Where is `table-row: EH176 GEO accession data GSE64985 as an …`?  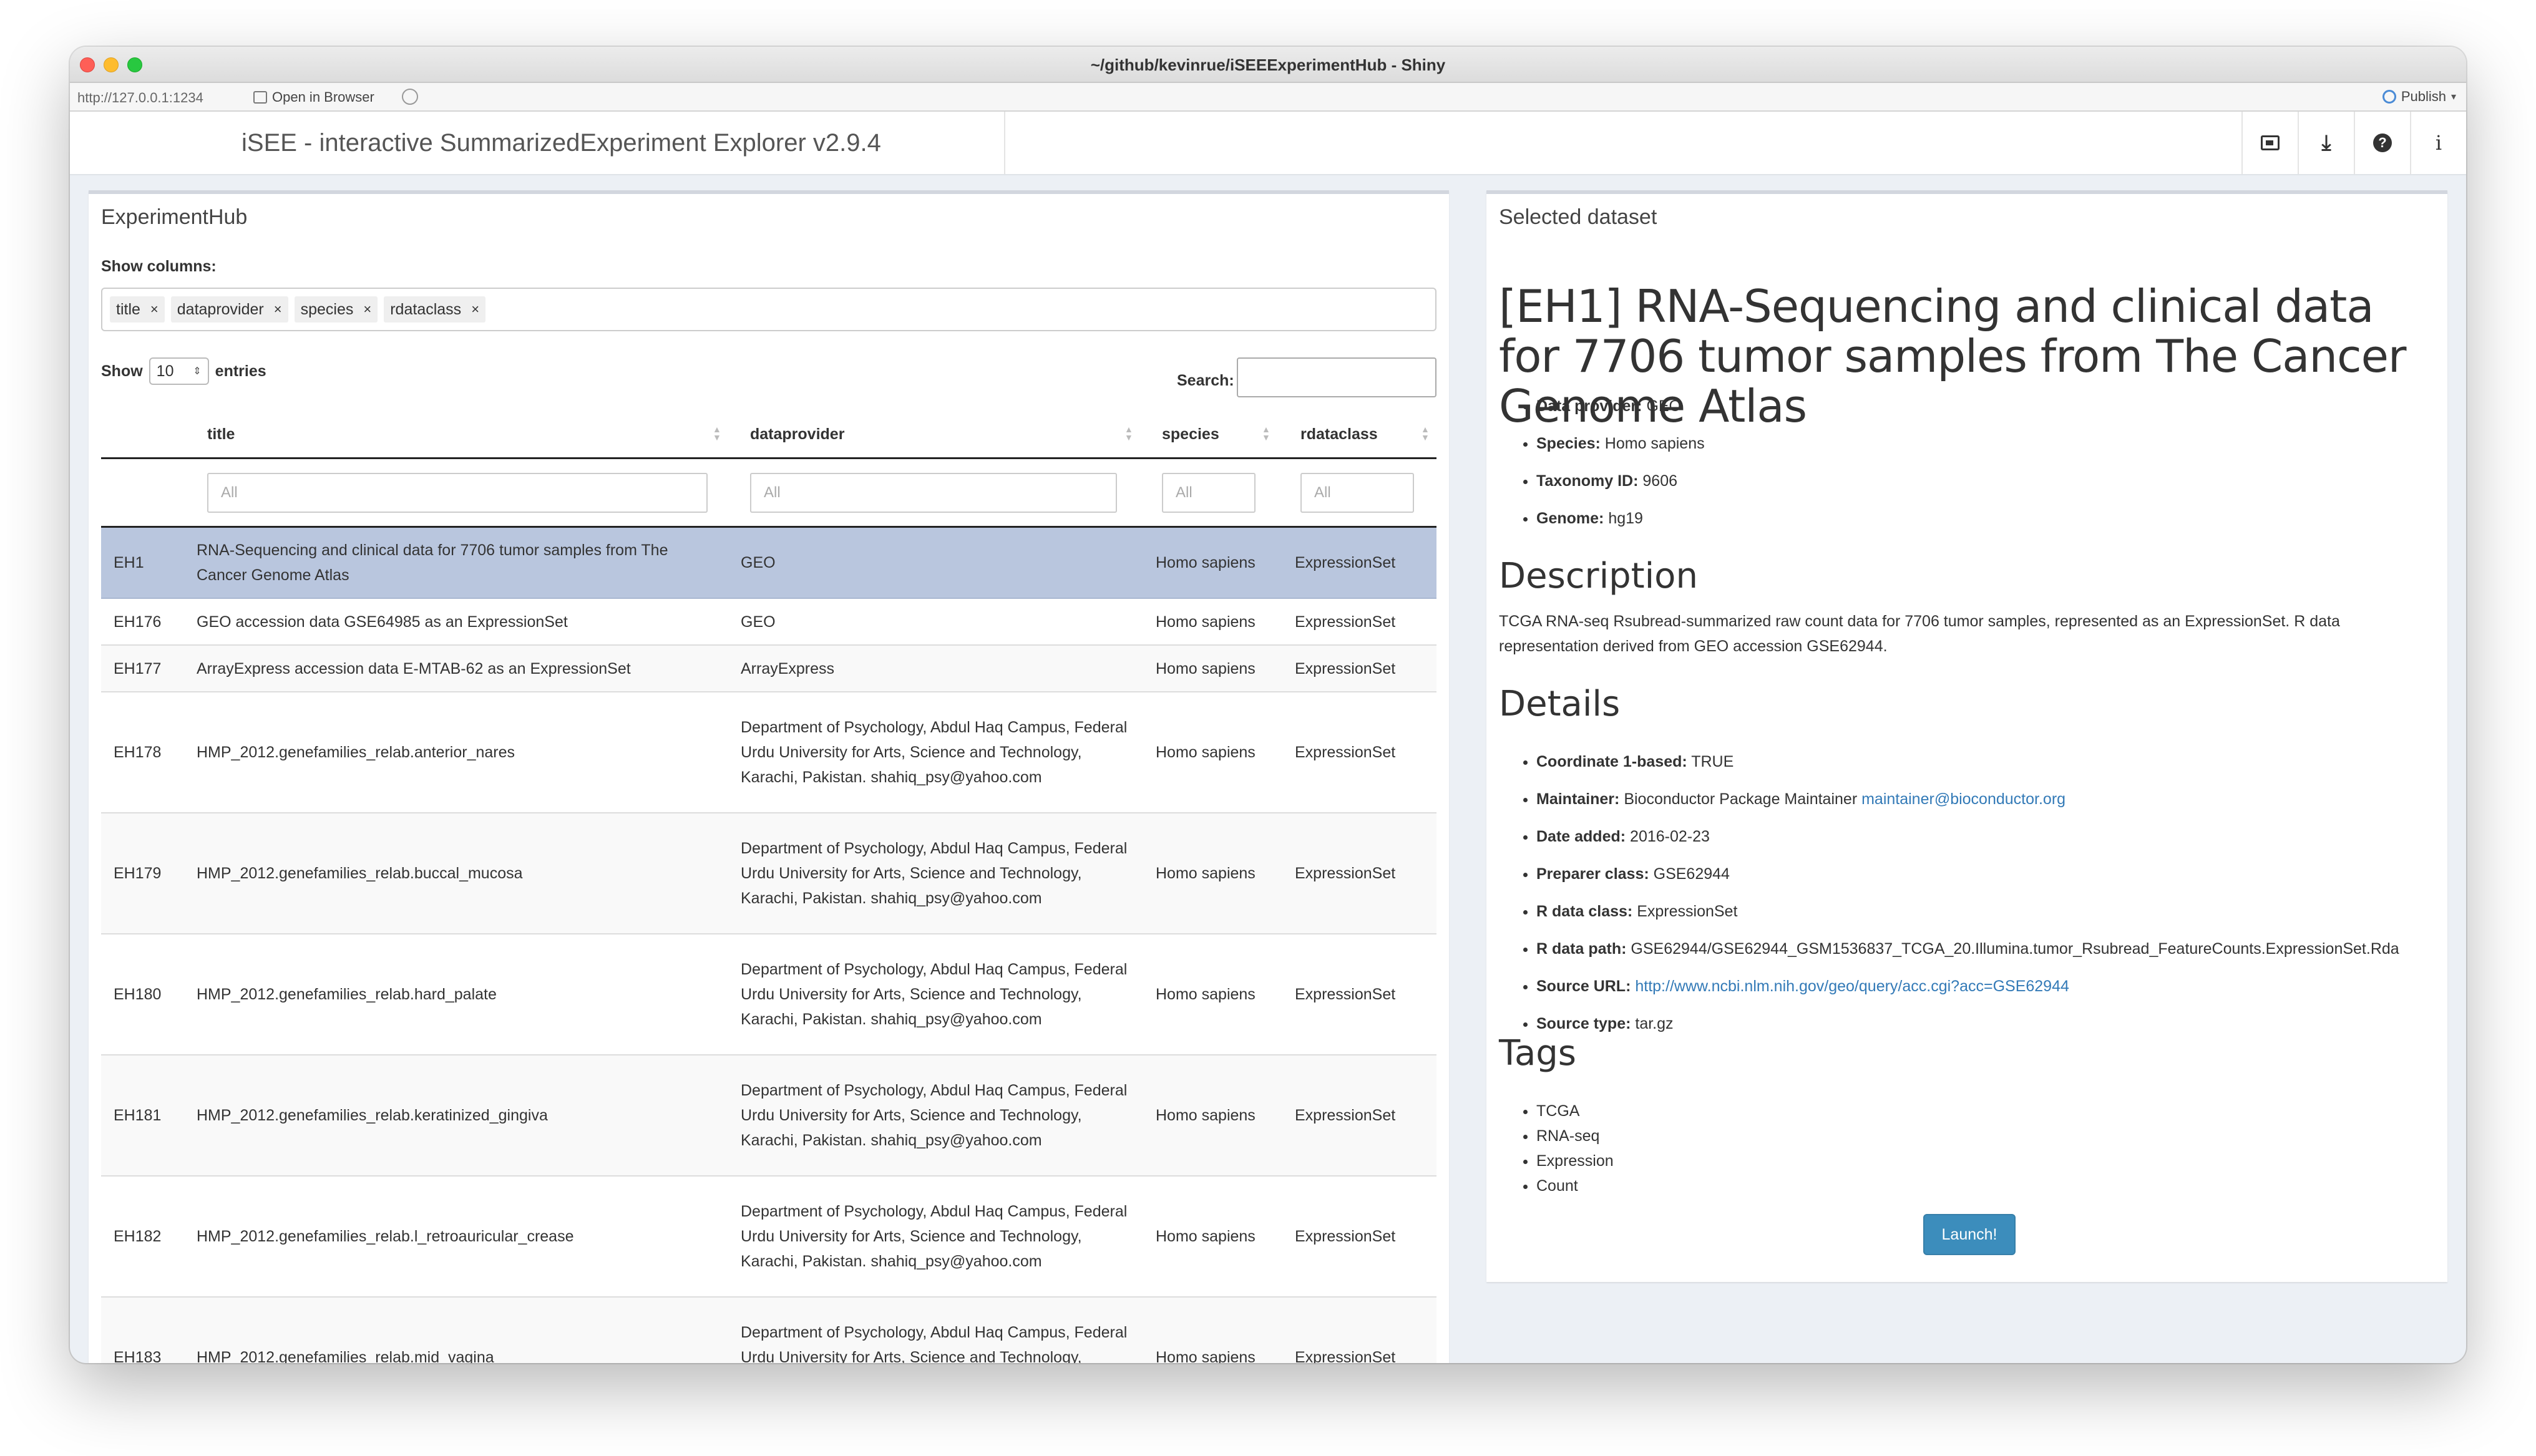 table-row: EH176 GEO accession data GSE64985 as an … is located at coordinates (768, 622).